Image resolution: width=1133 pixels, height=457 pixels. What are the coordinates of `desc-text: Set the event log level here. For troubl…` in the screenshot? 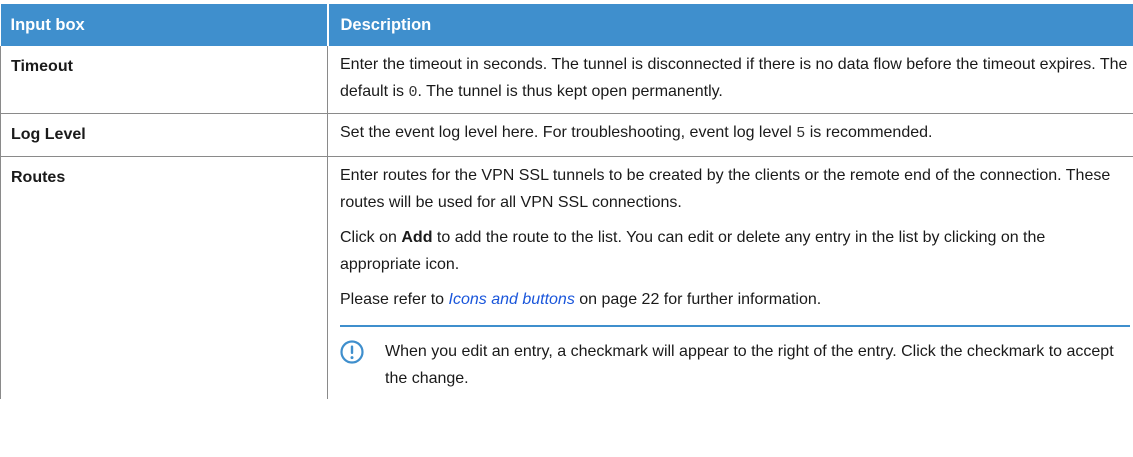 It's located at (568, 132).